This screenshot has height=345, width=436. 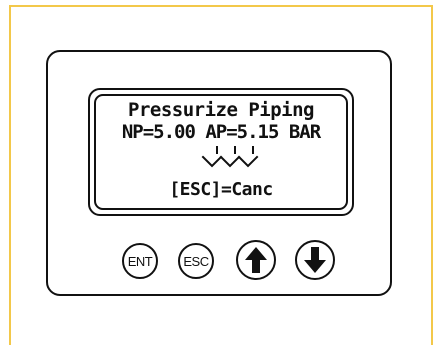 What do you see at coordinates (221, 132) in the screenshot?
I see `pressure-readout: NP=5.00 AP=5.15 BAR` at bounding box center [221, 132].